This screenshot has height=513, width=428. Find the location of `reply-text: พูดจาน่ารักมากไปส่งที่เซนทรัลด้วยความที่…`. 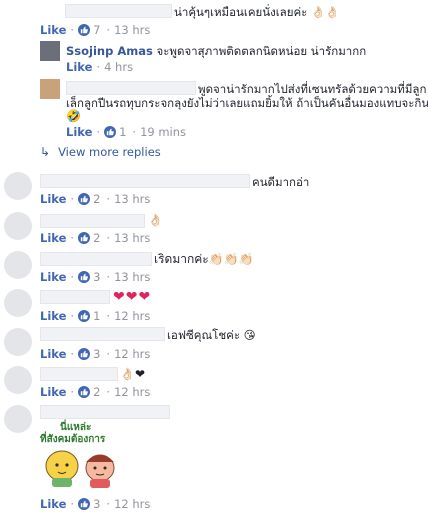

reply-text: พูดจาน่ารักมากไปส่งที่เซนทรัลด้วยความที่… is located at coordinates (312, 89).